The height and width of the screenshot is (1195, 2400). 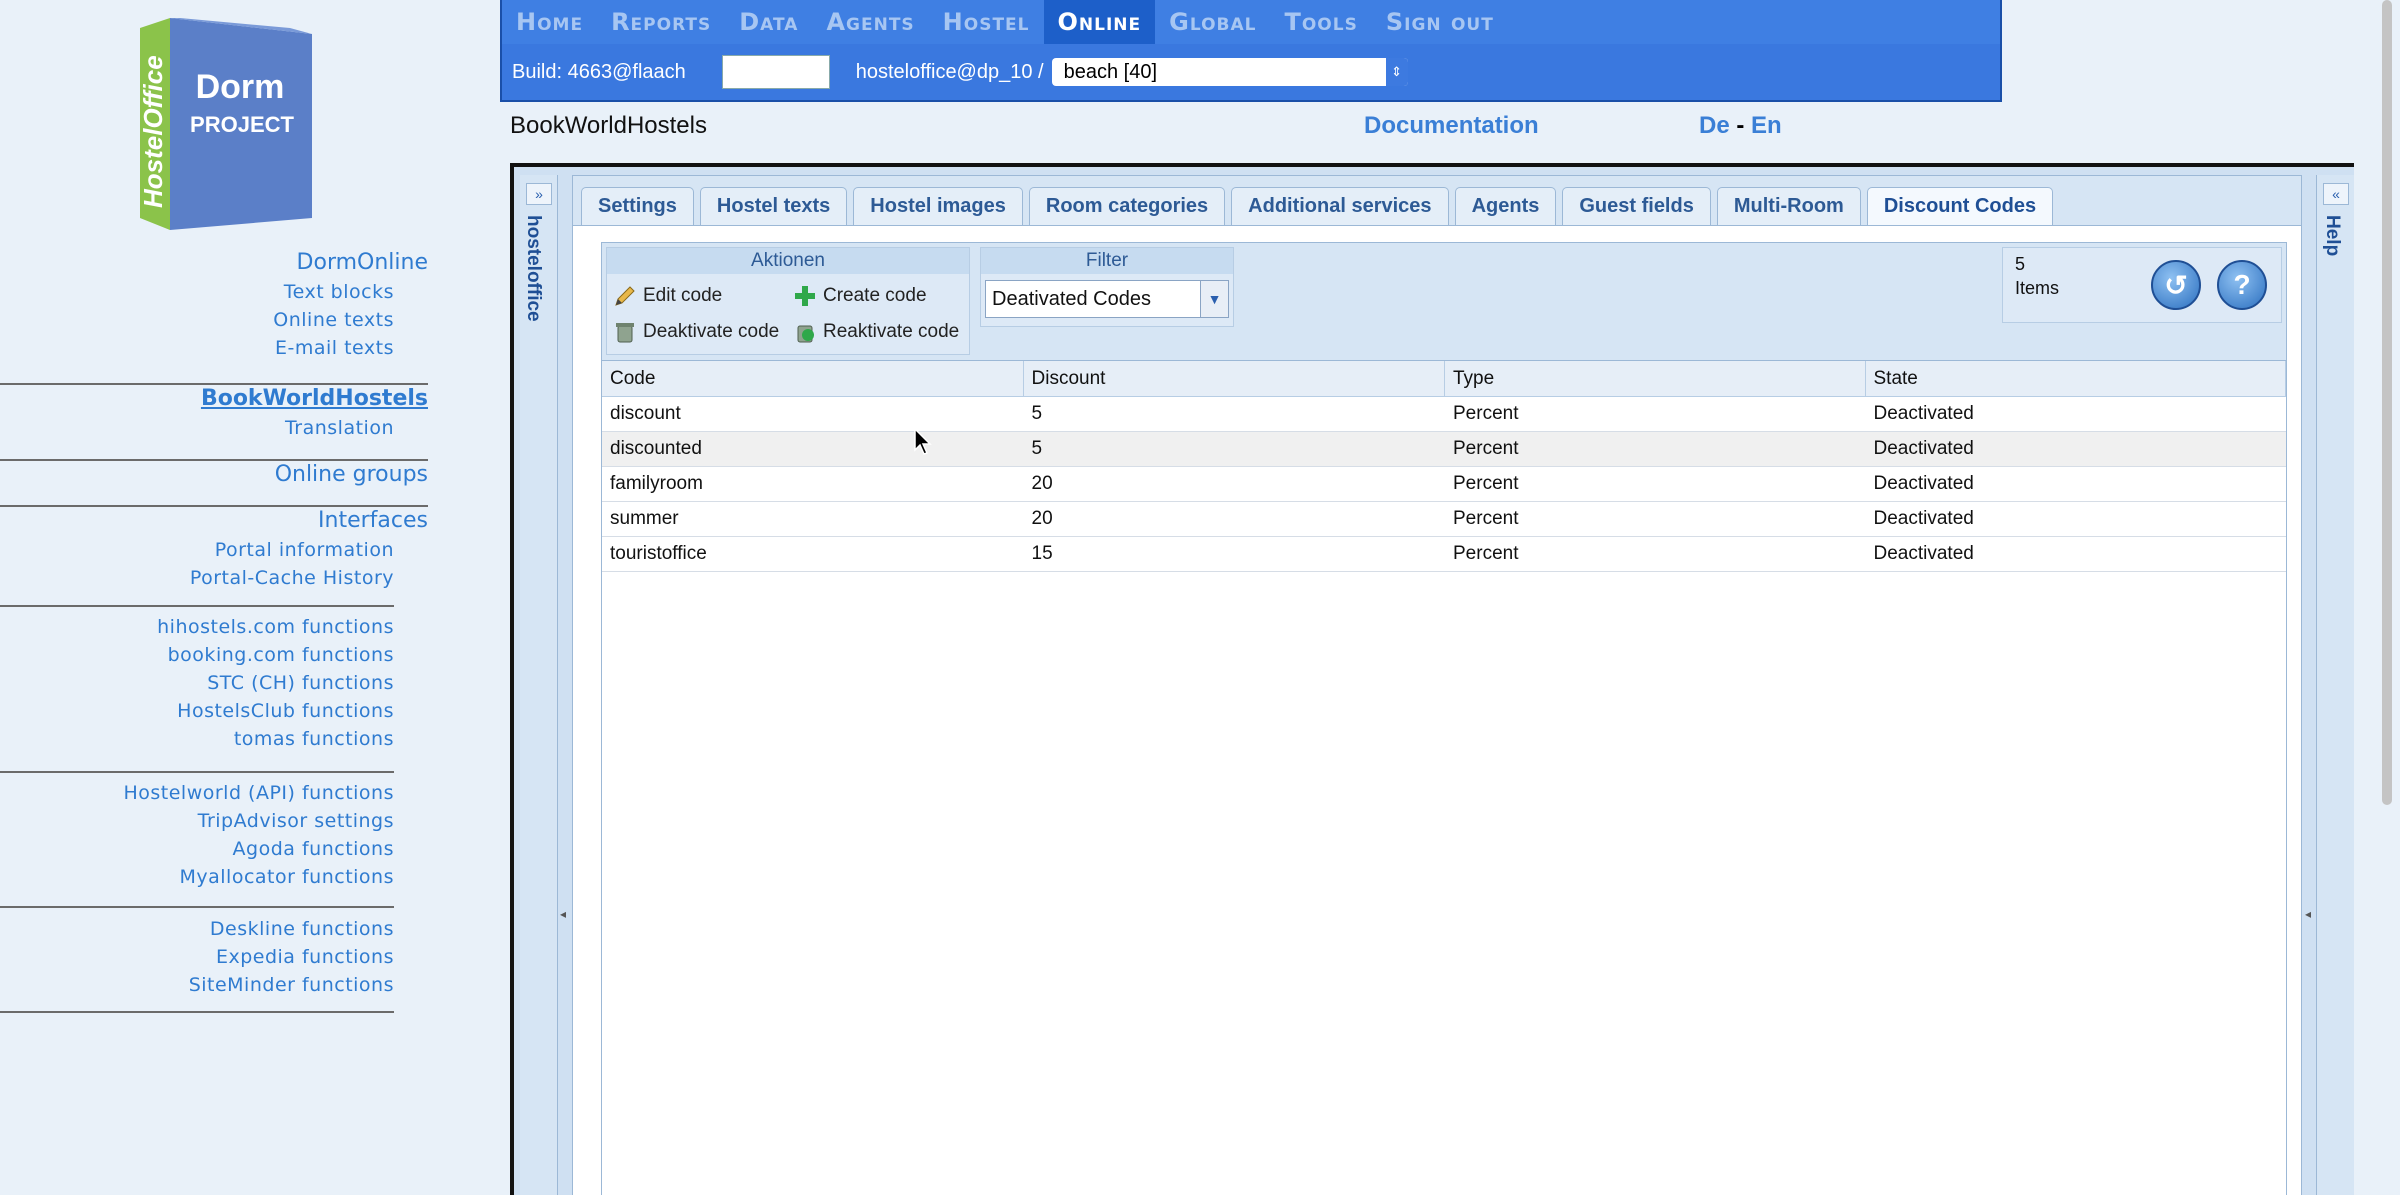 What do you see at coordinates (2020, 264) in the screenshot?
I see `item-count: 5` at bounding box center [2020, 264].